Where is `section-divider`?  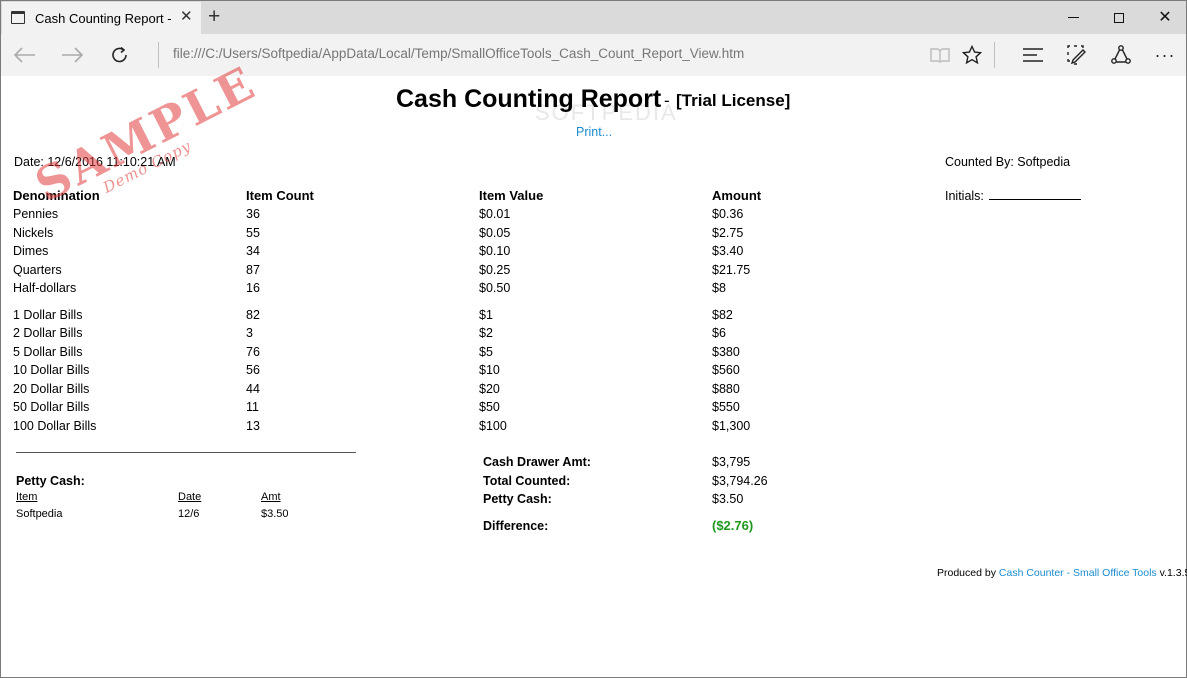 section-divider is located at coordinates (186, 452).